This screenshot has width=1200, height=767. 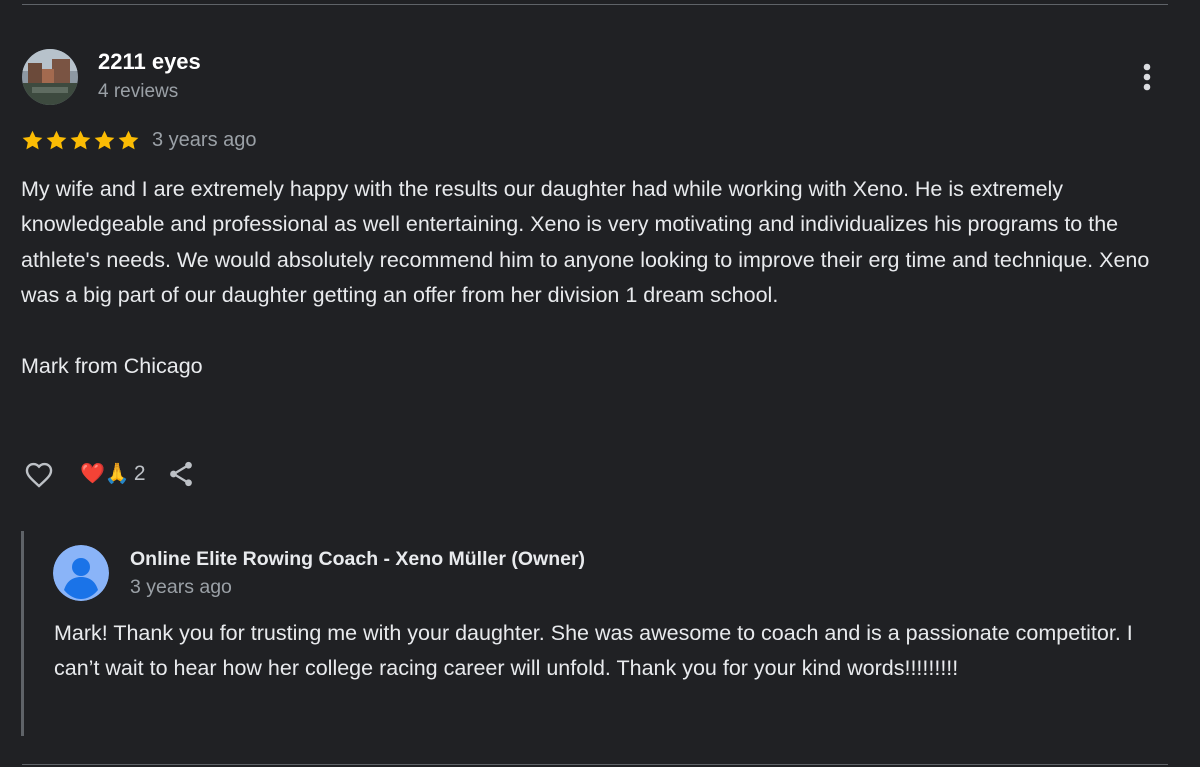 I want to click on like-button, so click(x=39, y=474).